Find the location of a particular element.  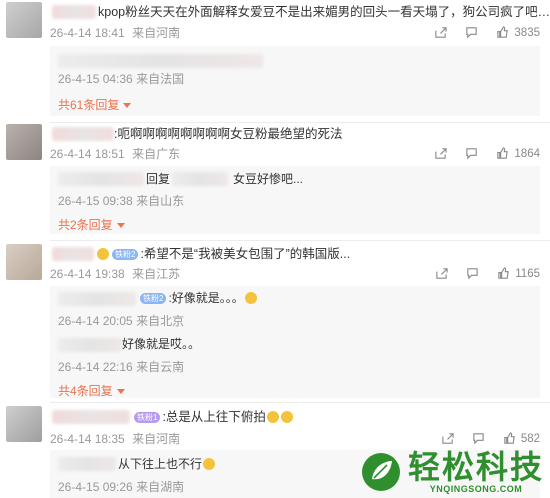

comment-text: 铁粉1:总是从上往下俯拍 is located at coordinates (213, 417).